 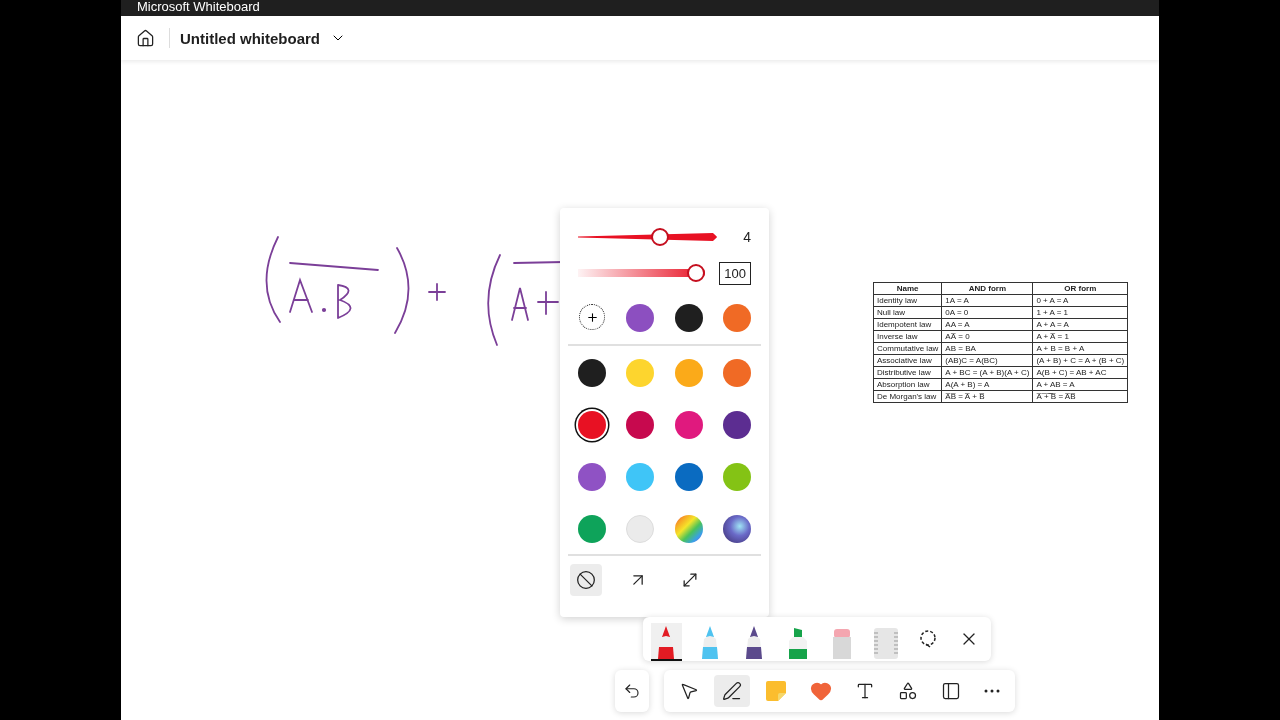 What do you see at coordinates (907, 300) in the screenshot?
I see `table-cell: Identity law` at bounding box center [907, 300].